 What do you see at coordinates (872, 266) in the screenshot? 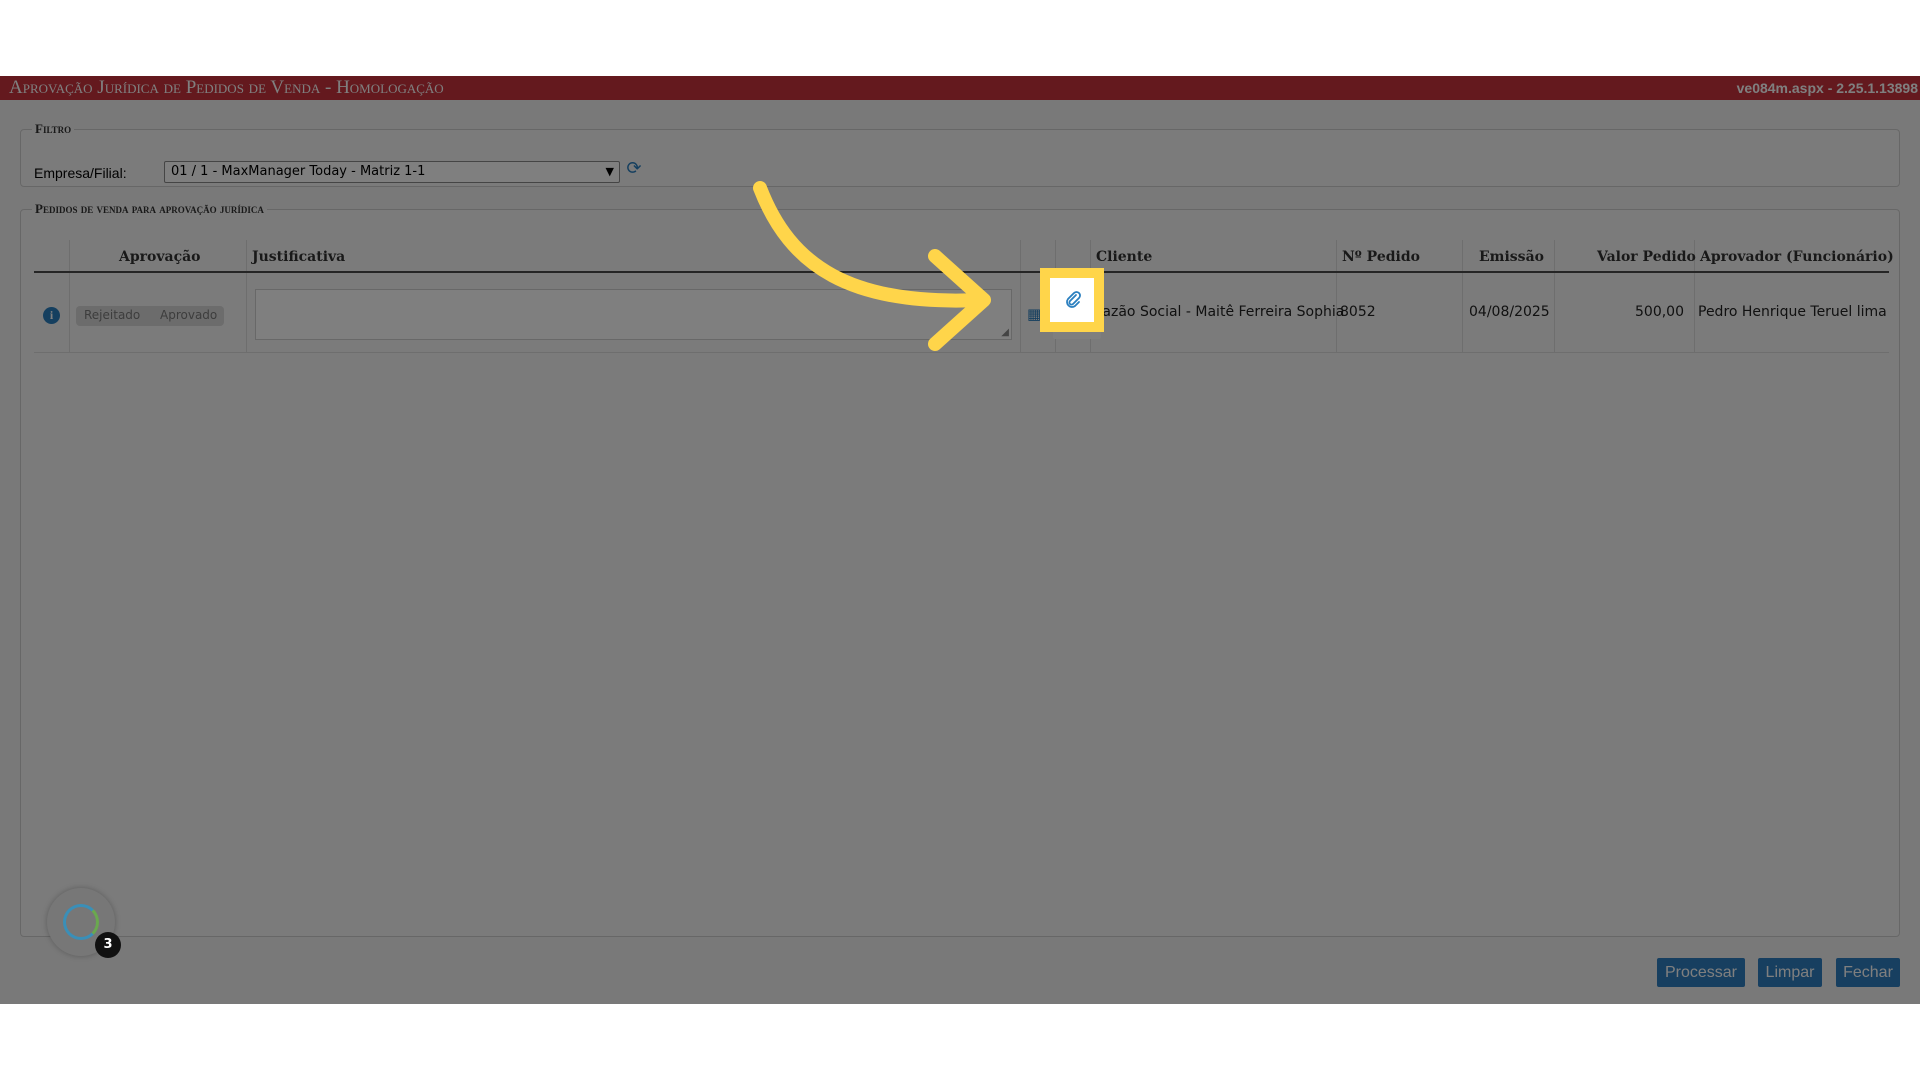
I see `pointer-arrow-icon` at bounding box center [872, 266].